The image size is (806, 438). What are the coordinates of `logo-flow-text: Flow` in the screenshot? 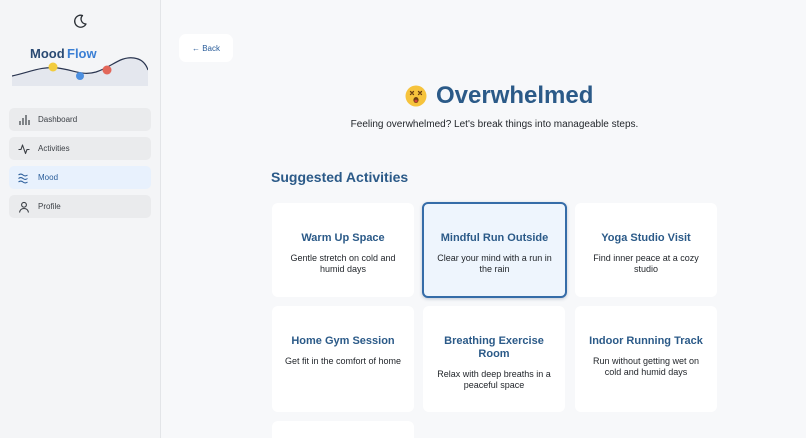 It's located at (82, 53).